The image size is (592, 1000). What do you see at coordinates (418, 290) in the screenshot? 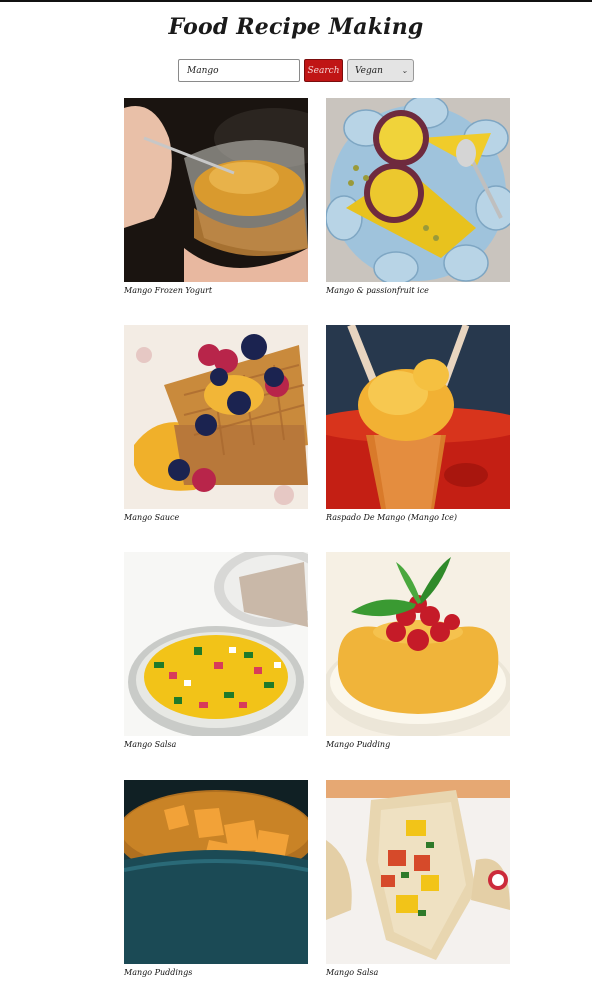
I see `recipe-title: Mango & passionfruit ice` at bounding box center [418, 290].